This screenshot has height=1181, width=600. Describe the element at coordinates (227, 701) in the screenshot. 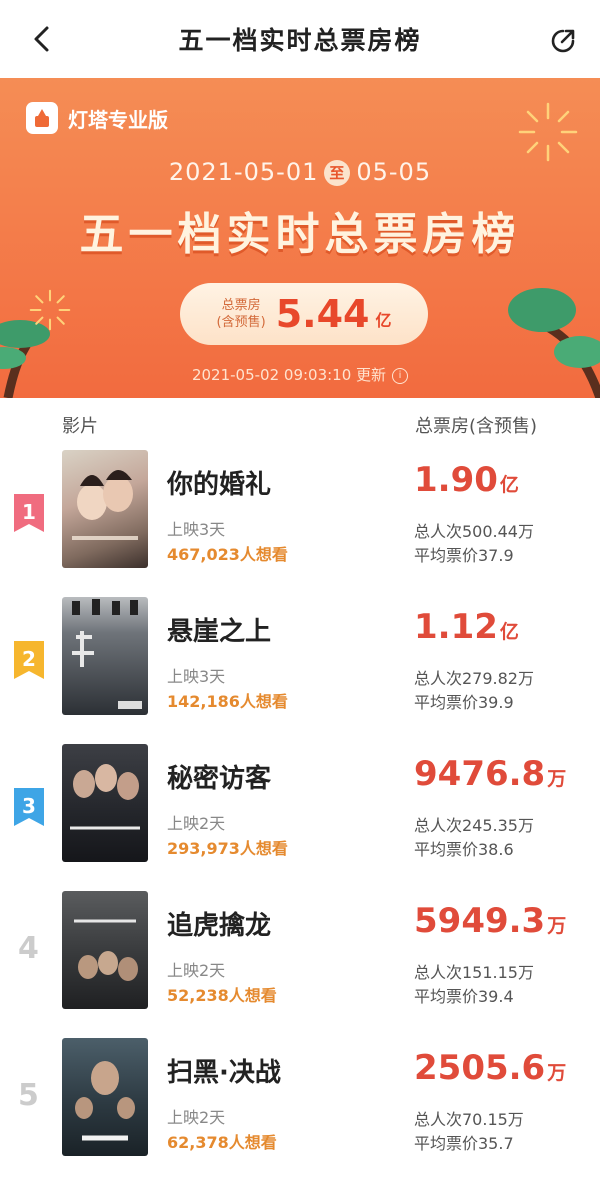

I see `film-want-count: 142,186人想看` at that location.